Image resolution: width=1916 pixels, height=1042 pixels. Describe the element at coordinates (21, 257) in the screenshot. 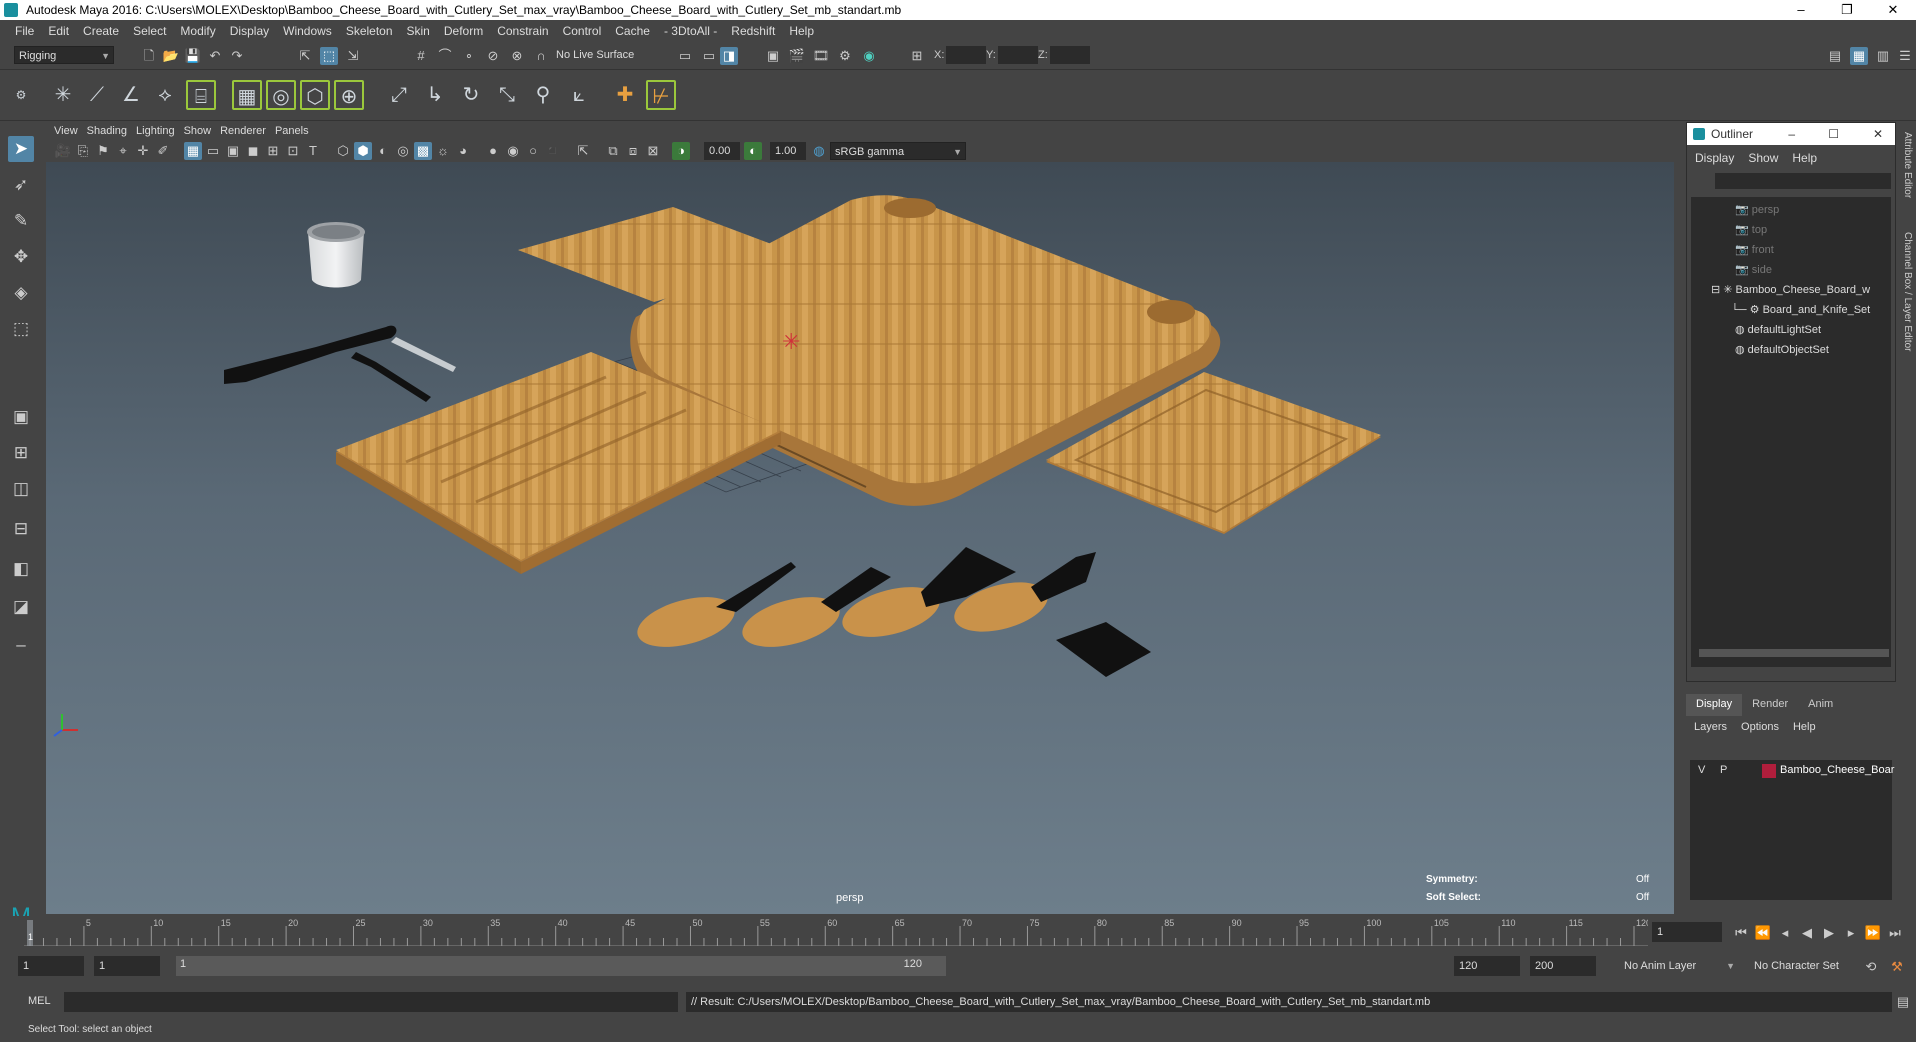

I see `move-tool-icon: ✥` at that location.